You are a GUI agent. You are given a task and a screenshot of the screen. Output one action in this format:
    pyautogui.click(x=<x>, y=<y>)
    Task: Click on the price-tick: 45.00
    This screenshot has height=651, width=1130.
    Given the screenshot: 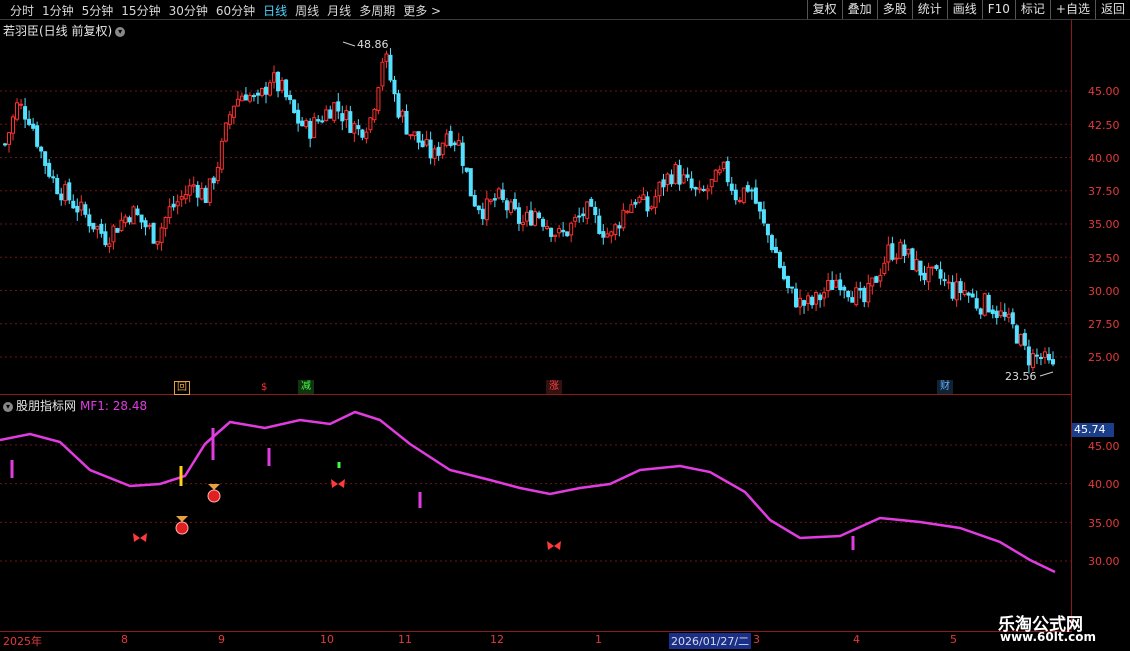 What is the action you would take?
    pyautogui.click(x=1104, y=91)
    